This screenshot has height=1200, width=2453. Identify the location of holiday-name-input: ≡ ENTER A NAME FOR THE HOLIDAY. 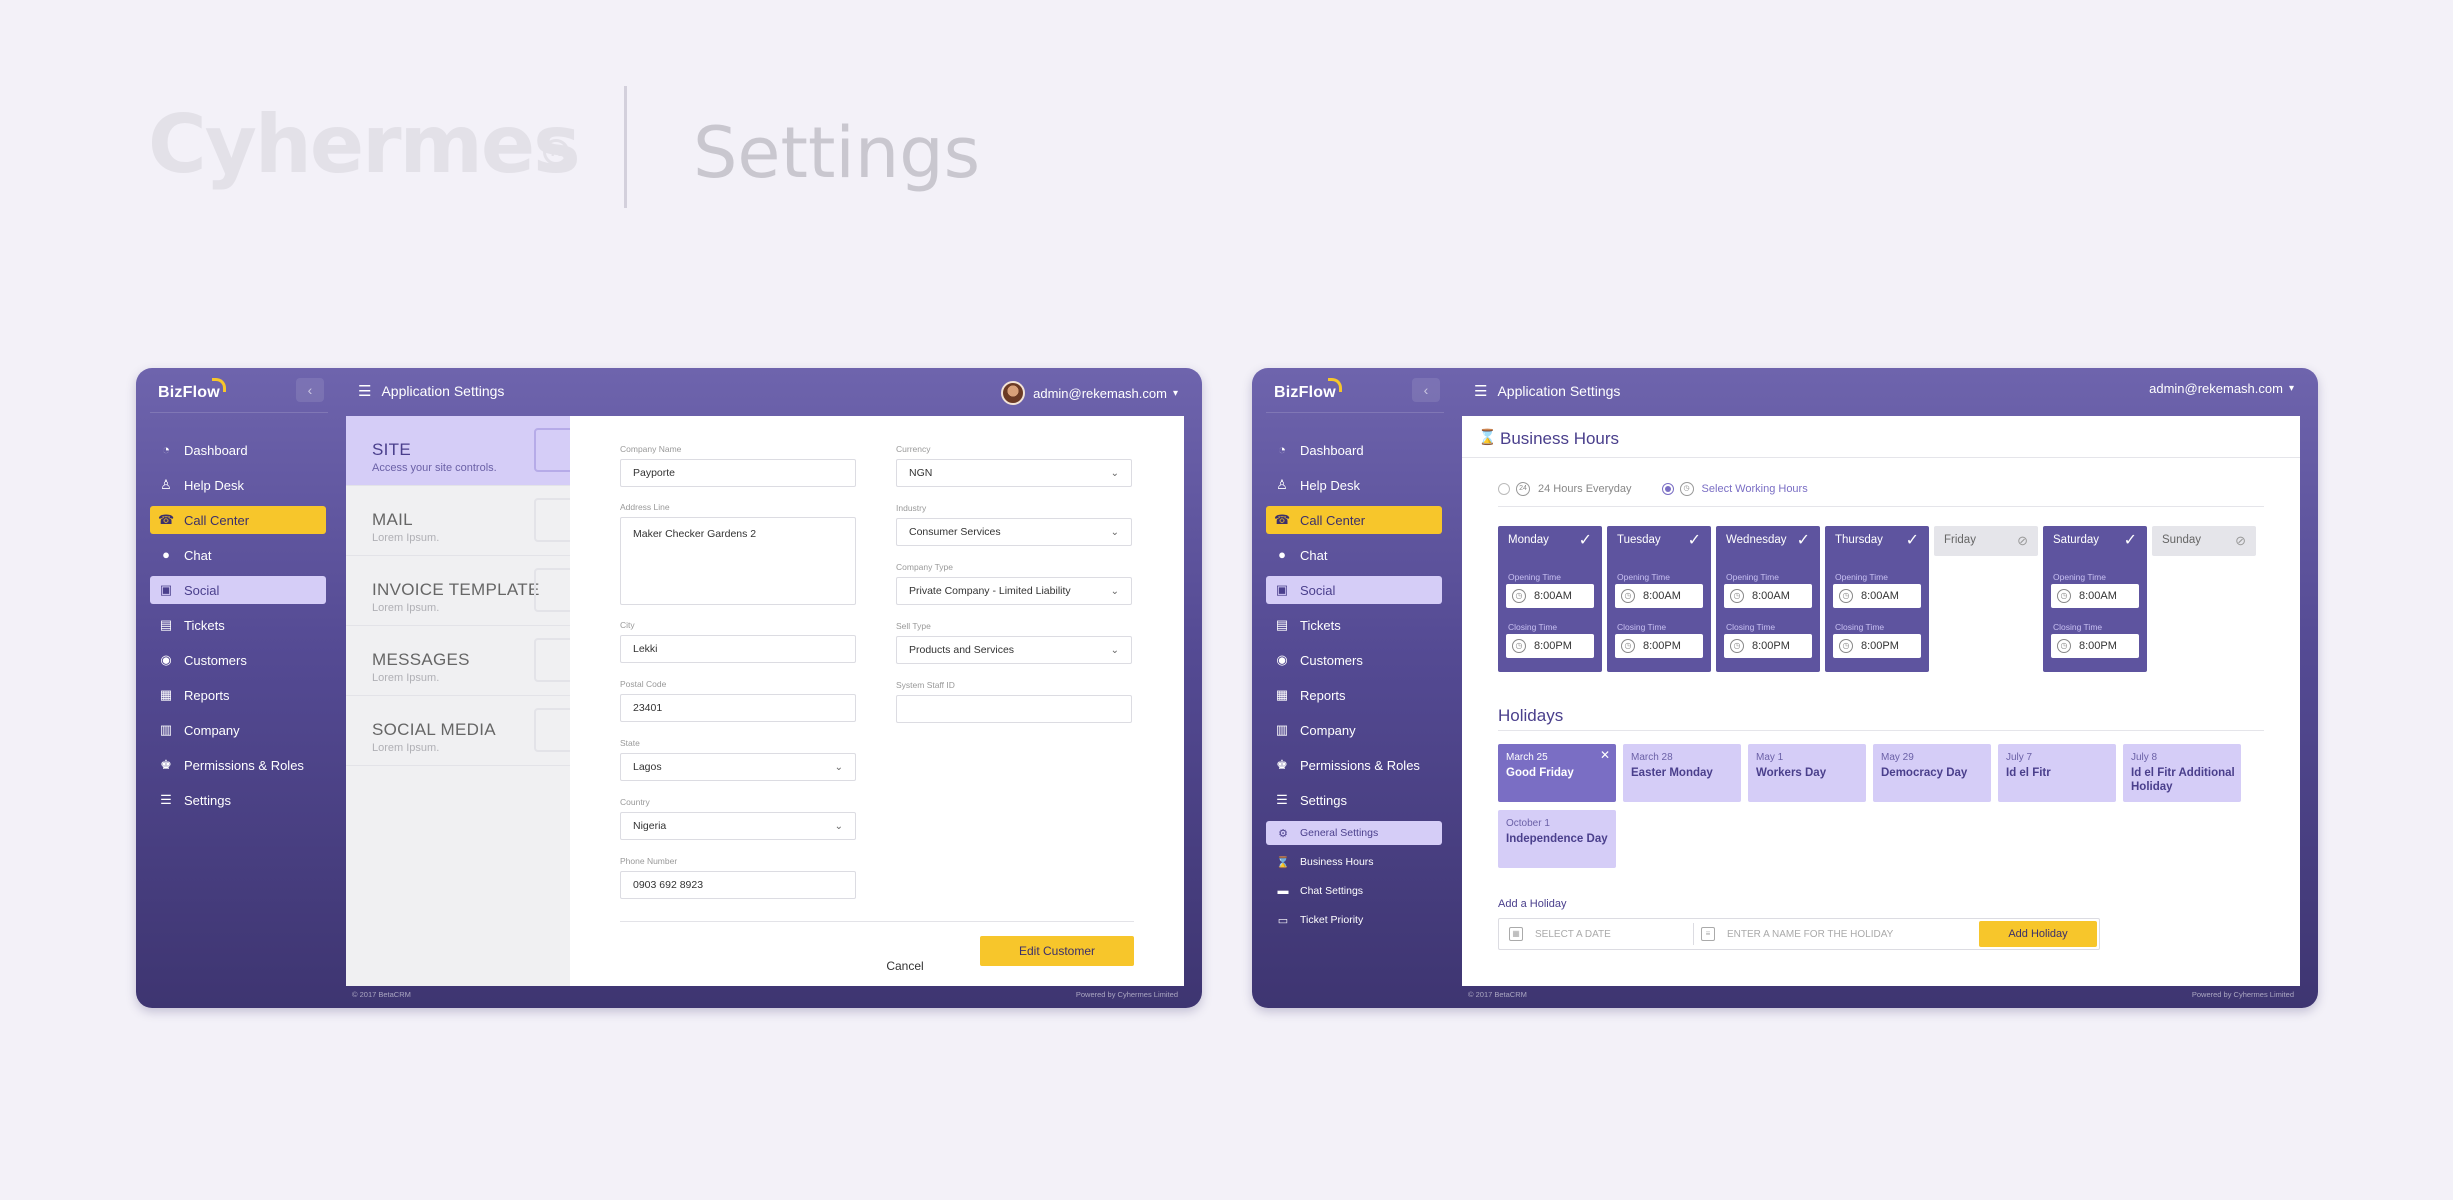
(1797, 934).